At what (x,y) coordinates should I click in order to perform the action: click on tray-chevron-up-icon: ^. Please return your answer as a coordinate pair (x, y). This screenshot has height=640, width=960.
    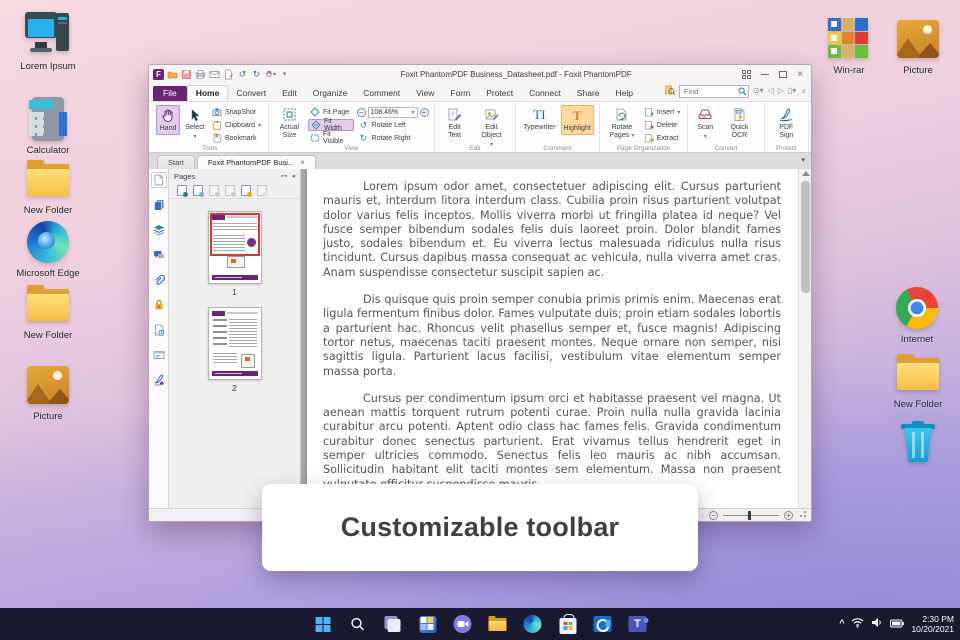
    Looking at the image, I should click on (841, 623).